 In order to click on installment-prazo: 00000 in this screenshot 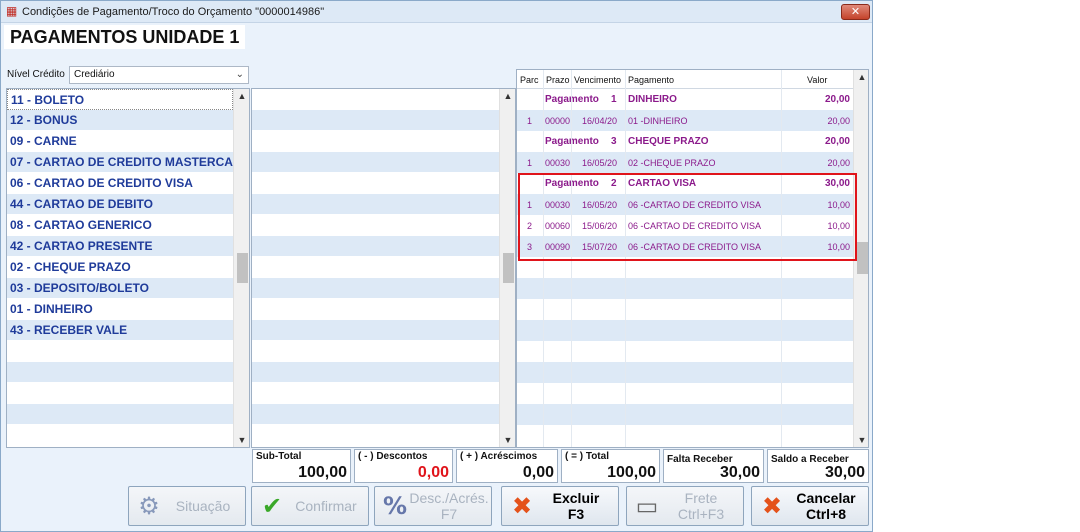, I will do `click(558, 121)`.